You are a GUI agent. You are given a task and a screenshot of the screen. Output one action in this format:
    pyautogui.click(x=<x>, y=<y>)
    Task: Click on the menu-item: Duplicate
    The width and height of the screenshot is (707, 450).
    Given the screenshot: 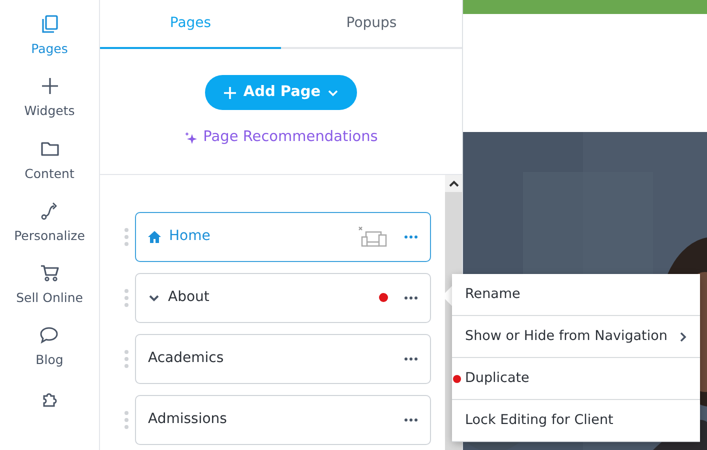 What is the action you would take?
    pyautogui.click(x=576, y=379)
    